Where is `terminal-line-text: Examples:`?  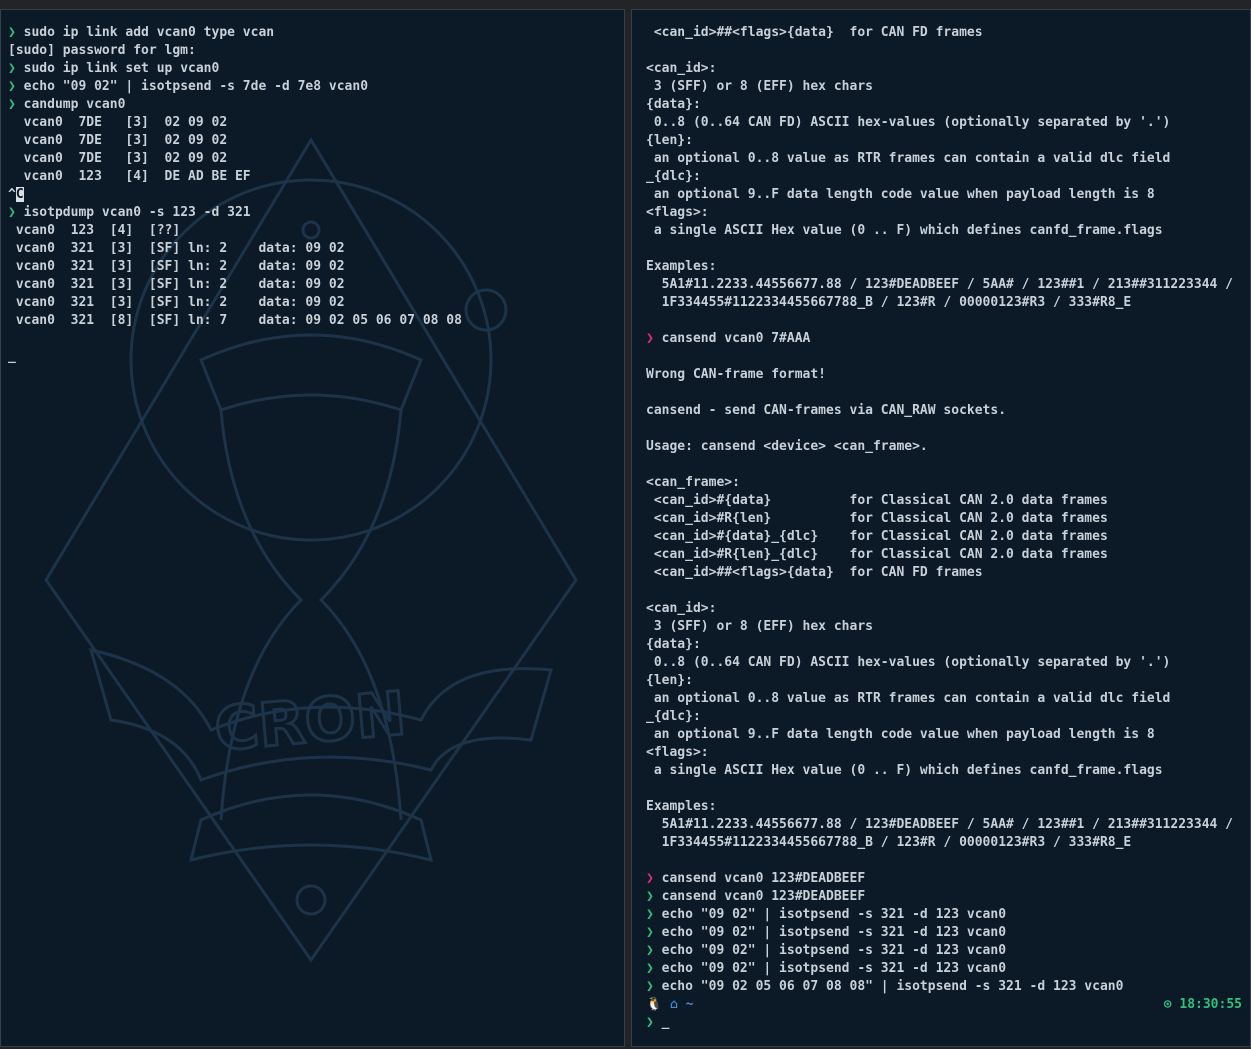 terminal-line-text: Examples: is located at coordinates (681, 806).